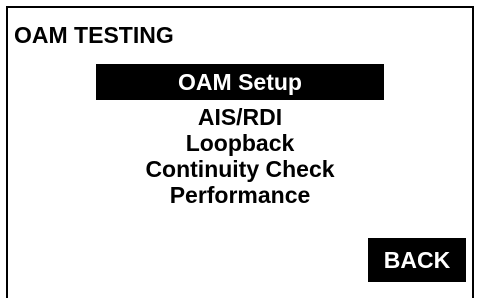  Describe the element at coordinates (94, 35) in the screenshot. I see `screen-title: OAM TESTING` at that location.